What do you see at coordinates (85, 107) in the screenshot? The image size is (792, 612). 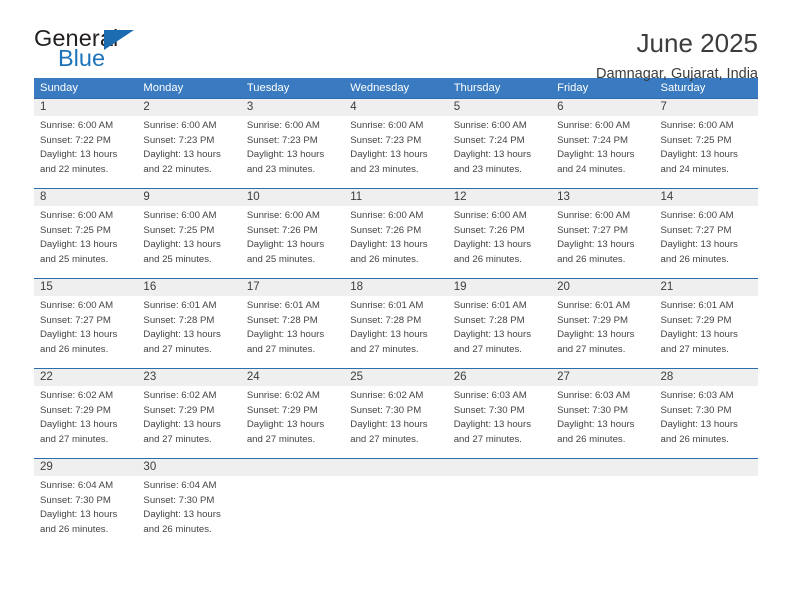 I see `day-number: 1` at bounding box center [85, 107].